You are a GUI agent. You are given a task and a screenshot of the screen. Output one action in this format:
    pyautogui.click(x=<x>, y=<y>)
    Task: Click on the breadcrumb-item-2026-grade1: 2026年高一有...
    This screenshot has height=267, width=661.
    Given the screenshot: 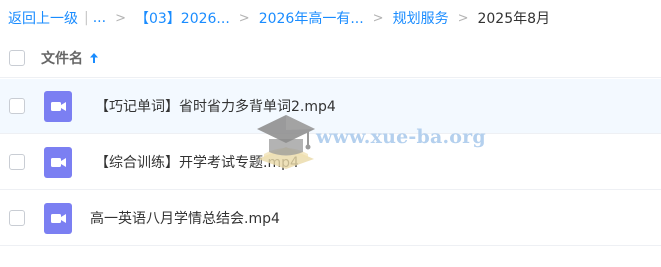 What is the action you would take?
    pyautogui.click(x=311, y=18)
    